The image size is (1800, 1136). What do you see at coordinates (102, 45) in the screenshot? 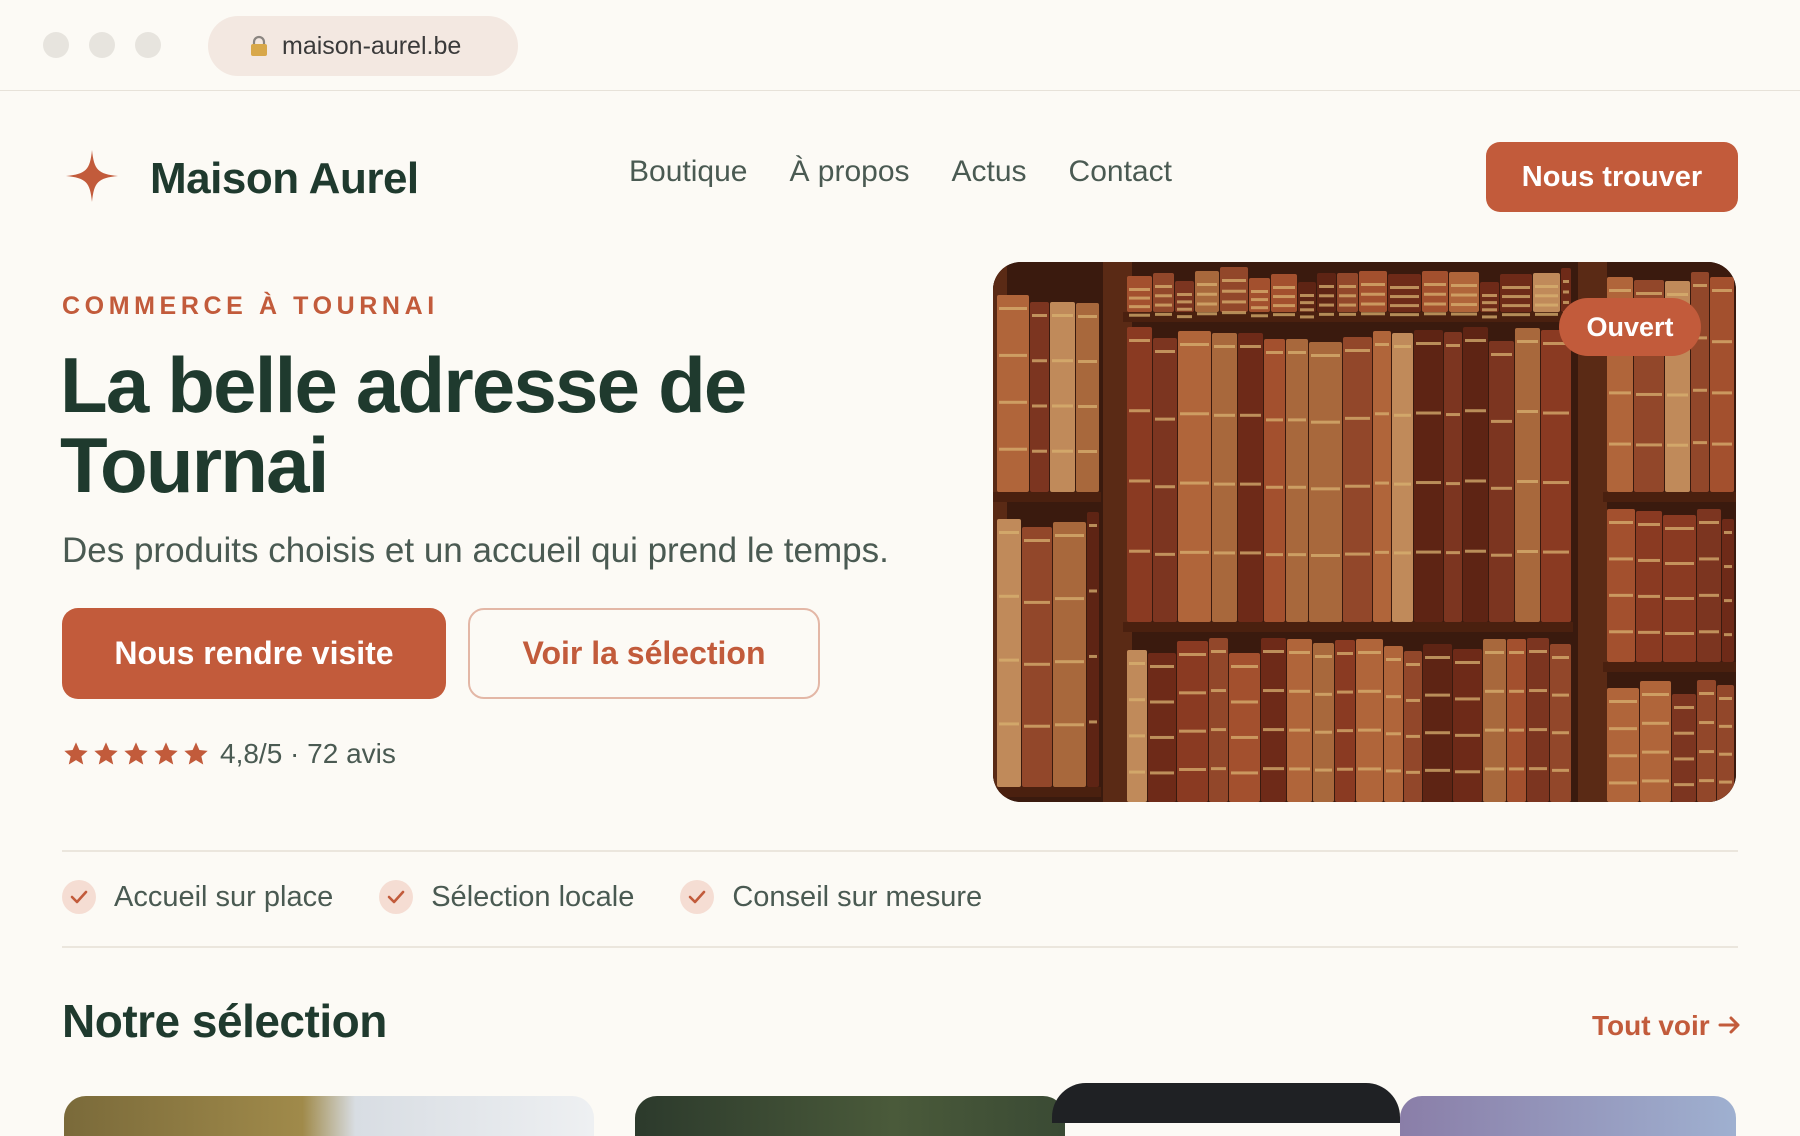
I see `window-minimize-dot` at bounding box center [102, 45].